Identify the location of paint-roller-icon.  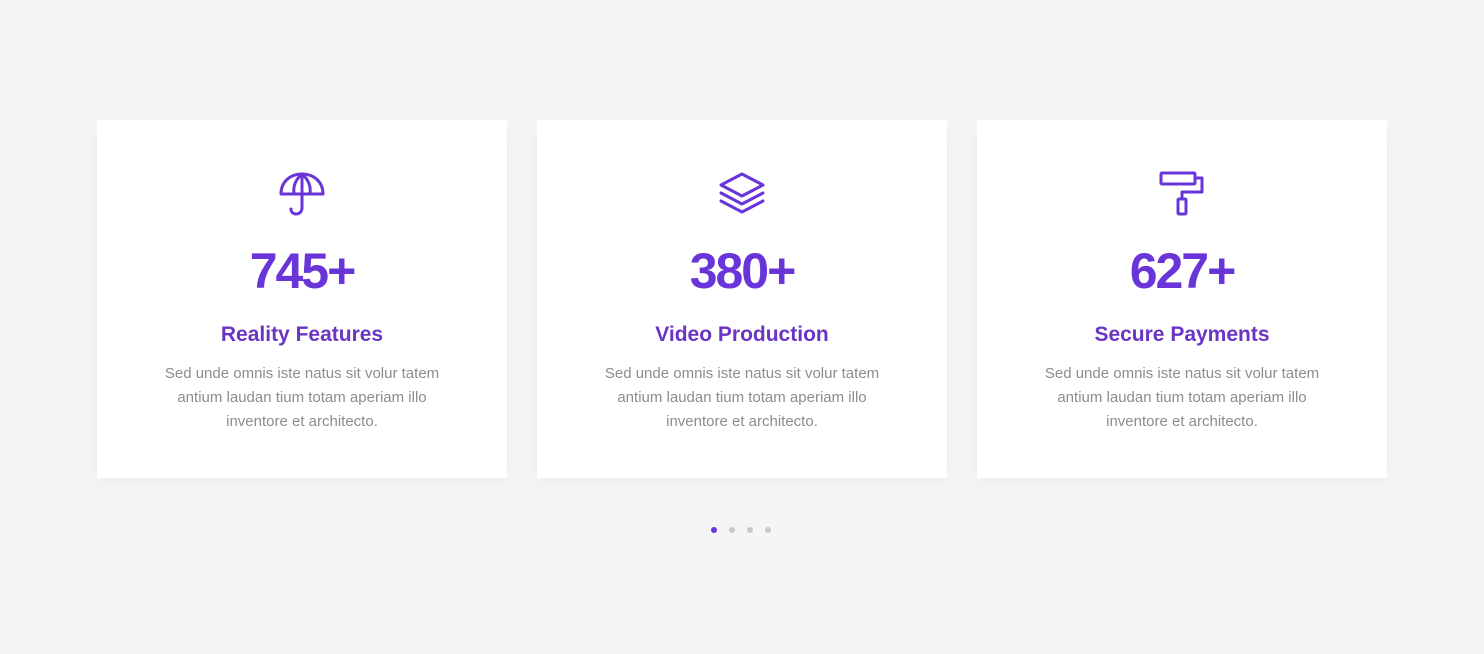
(1182, 194).